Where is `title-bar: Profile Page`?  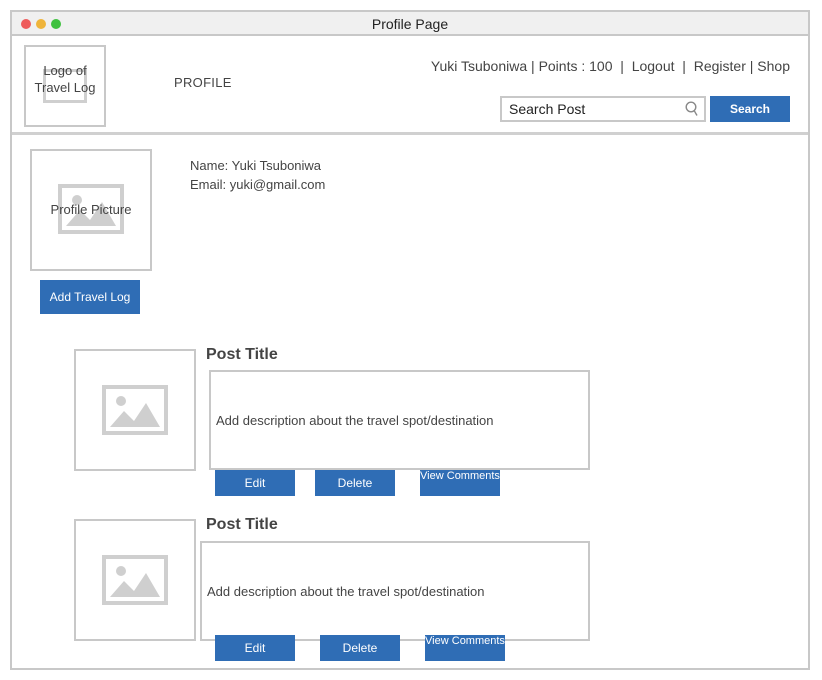
title-bar: Profile Page is located at coordinates (410, 24).